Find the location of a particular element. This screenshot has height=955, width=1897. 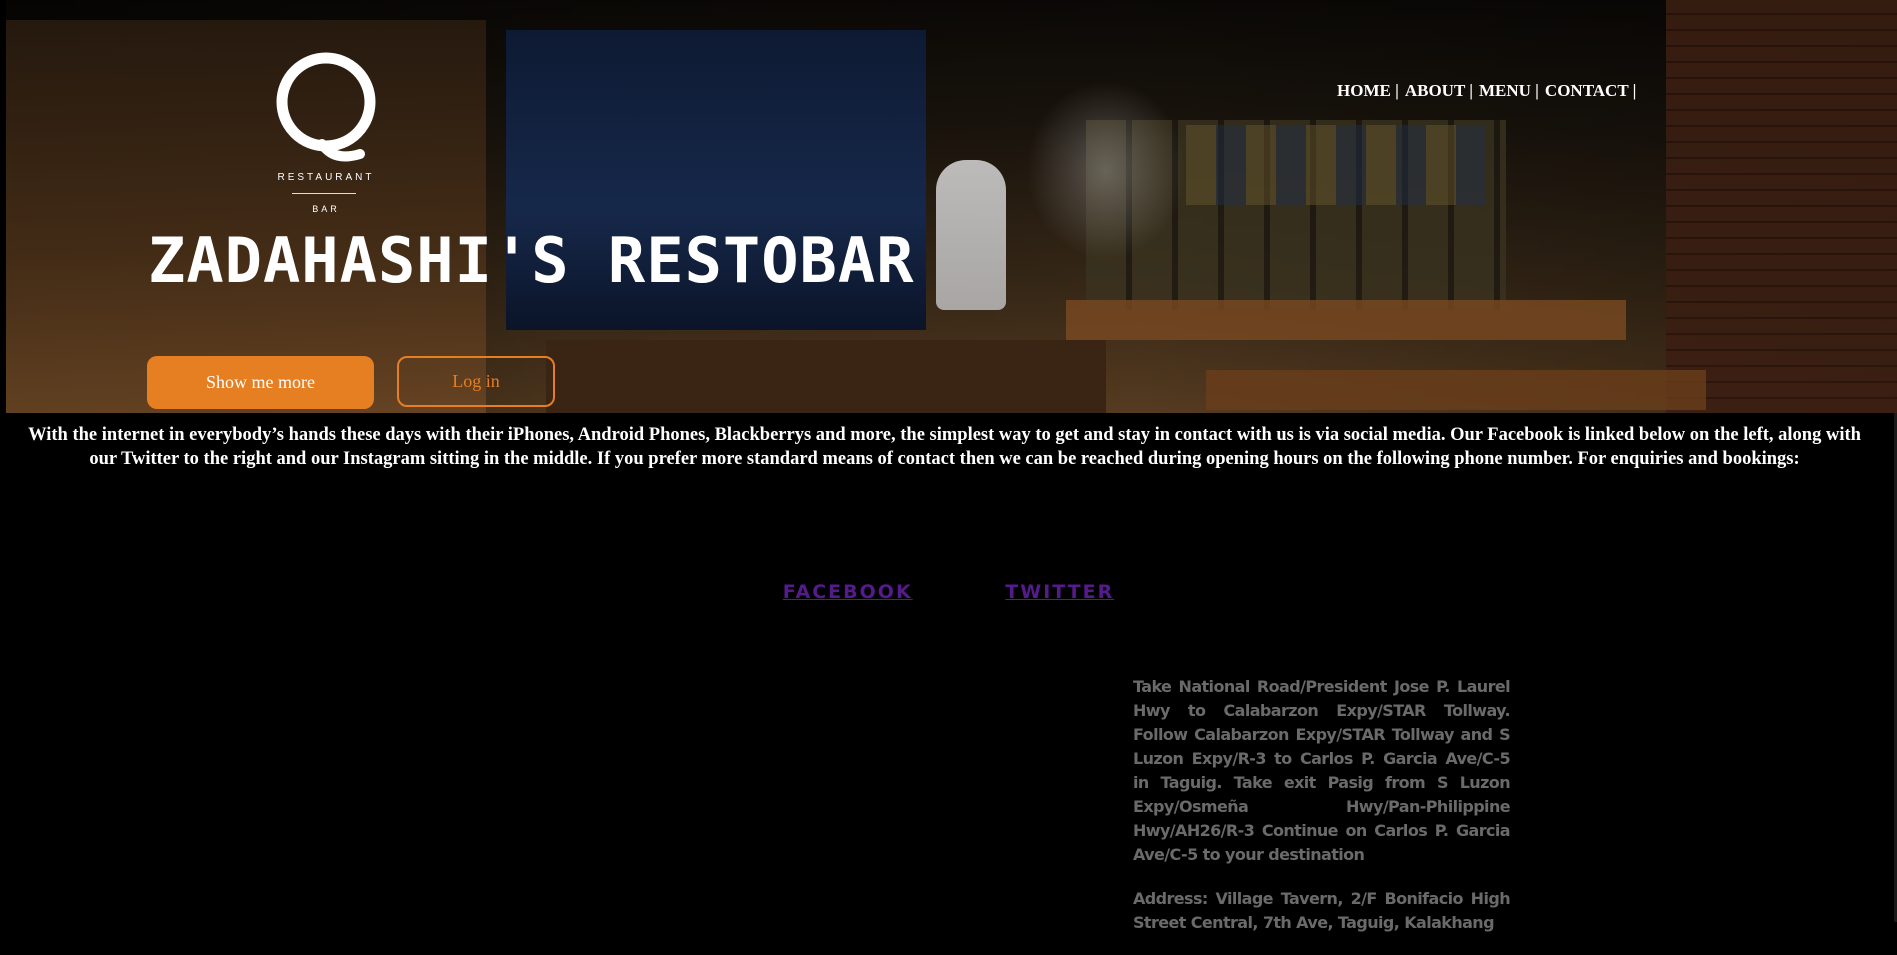

logo-text-bar: BAR is located at coordinates (326, 209).